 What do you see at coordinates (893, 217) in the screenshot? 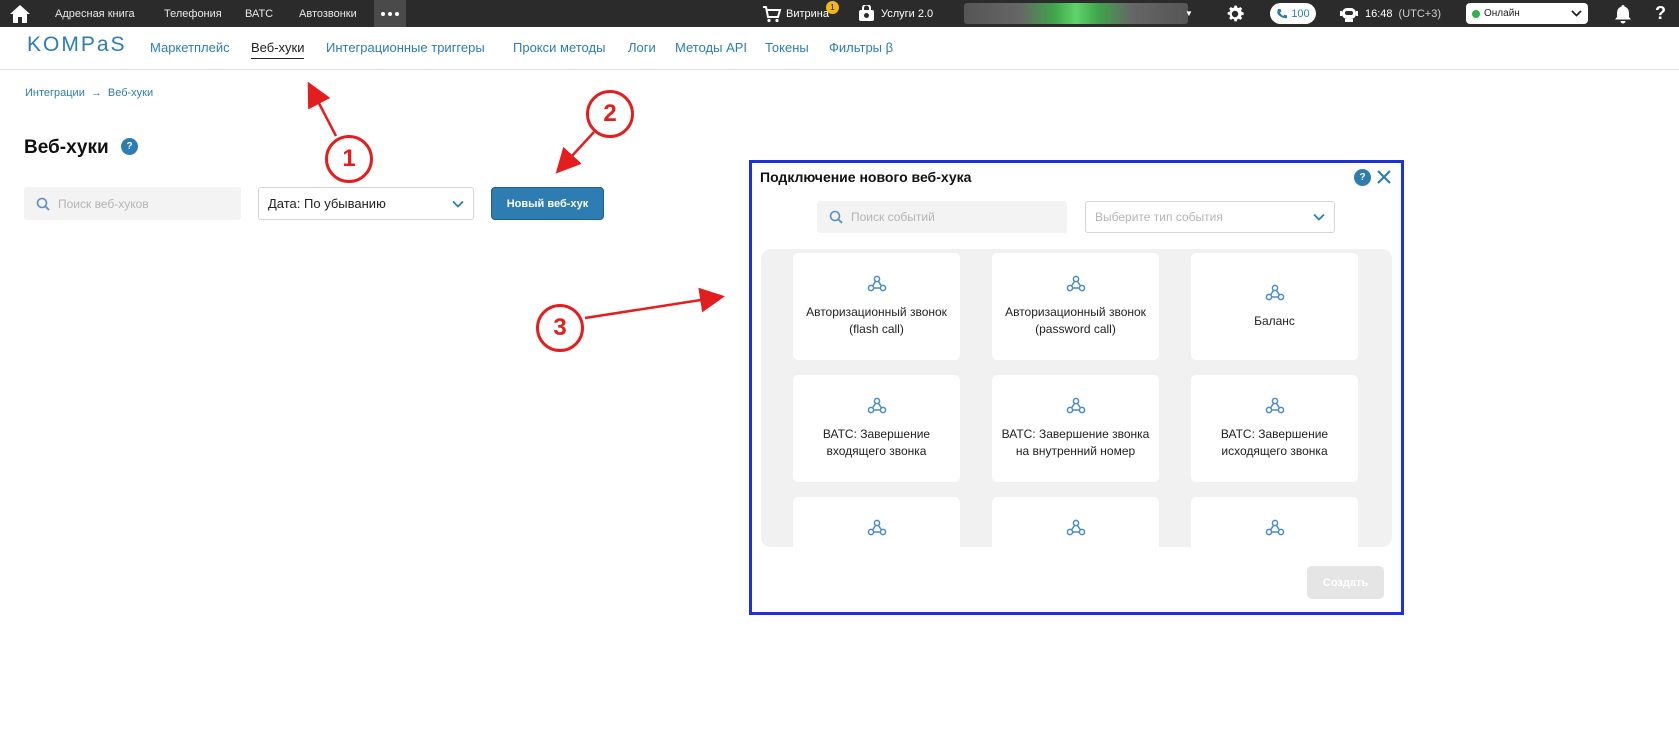
I see `event-search-placeholder: Поиск событий` at bounding box center [893, 217].